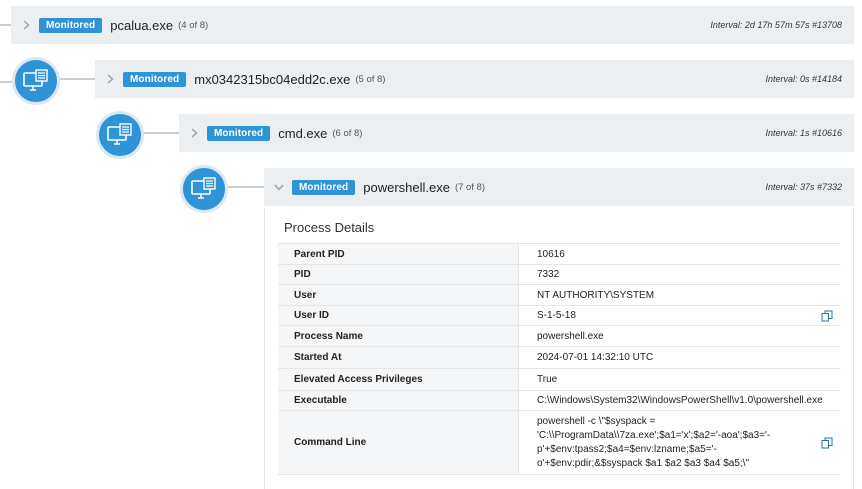 Image resolution: width=862 pixels, height=489 pixels. Describe the element at coordinates (279, 187) in the screenshot. I see `chevron-down-icon` at that location.